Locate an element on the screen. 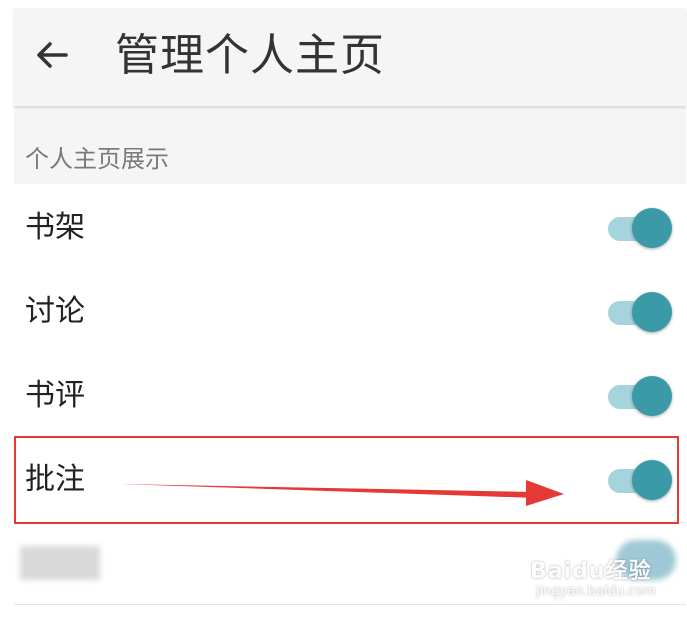 This screenshot has width=687, height=618. setting-row-discussion: 讨论 is located at coordinates (350, 312).